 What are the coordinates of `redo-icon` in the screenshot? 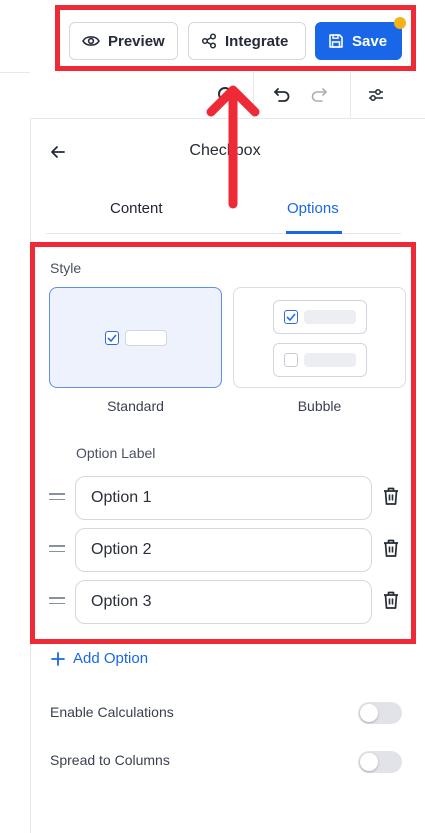 It's located at (319, 95).